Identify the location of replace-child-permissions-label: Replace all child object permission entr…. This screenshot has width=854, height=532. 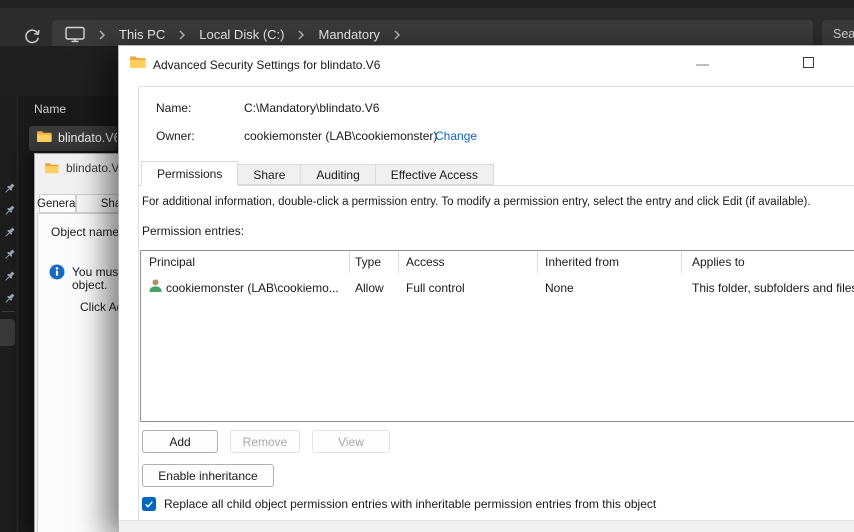
(410, 504).